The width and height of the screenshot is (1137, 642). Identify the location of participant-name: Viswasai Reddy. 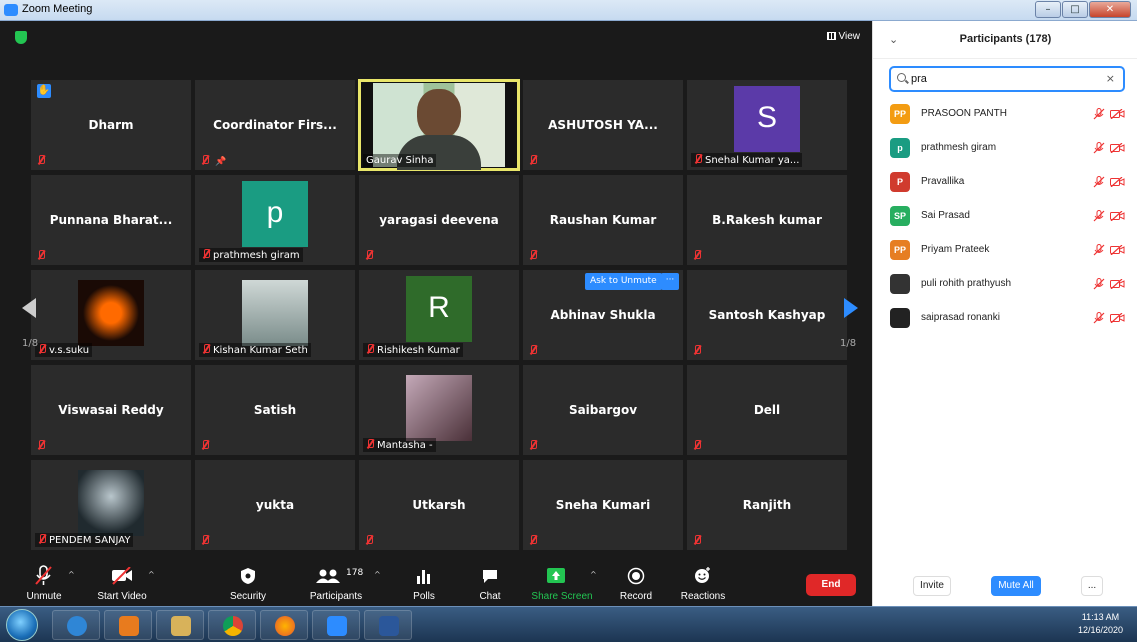
(111, 410).